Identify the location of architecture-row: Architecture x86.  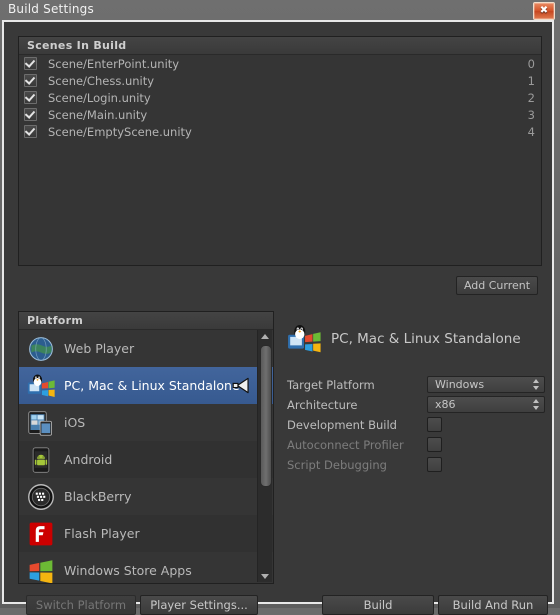
(418, 404).